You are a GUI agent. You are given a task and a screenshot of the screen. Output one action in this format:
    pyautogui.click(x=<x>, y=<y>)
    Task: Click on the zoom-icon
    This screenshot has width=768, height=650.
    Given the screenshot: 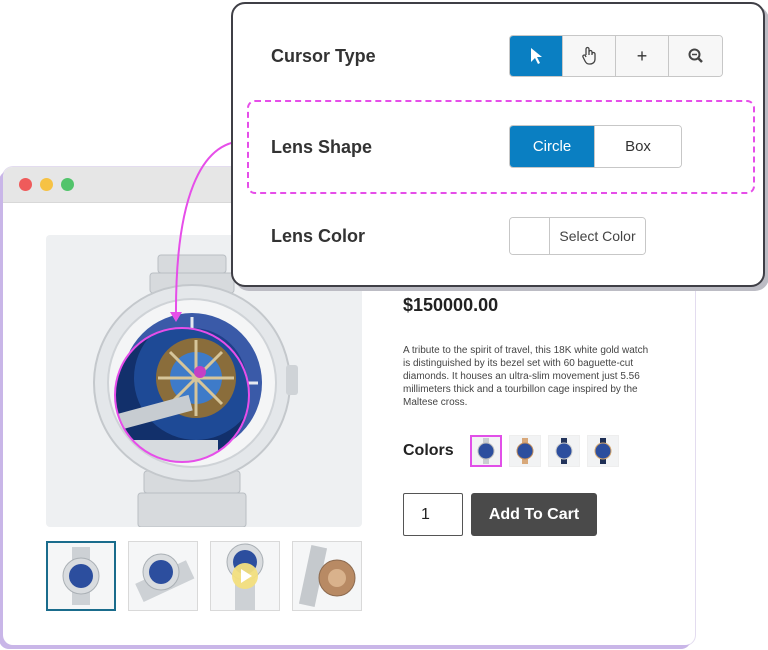 What is the action you would take?
    pyautogui.click(x=695, y=55)
    